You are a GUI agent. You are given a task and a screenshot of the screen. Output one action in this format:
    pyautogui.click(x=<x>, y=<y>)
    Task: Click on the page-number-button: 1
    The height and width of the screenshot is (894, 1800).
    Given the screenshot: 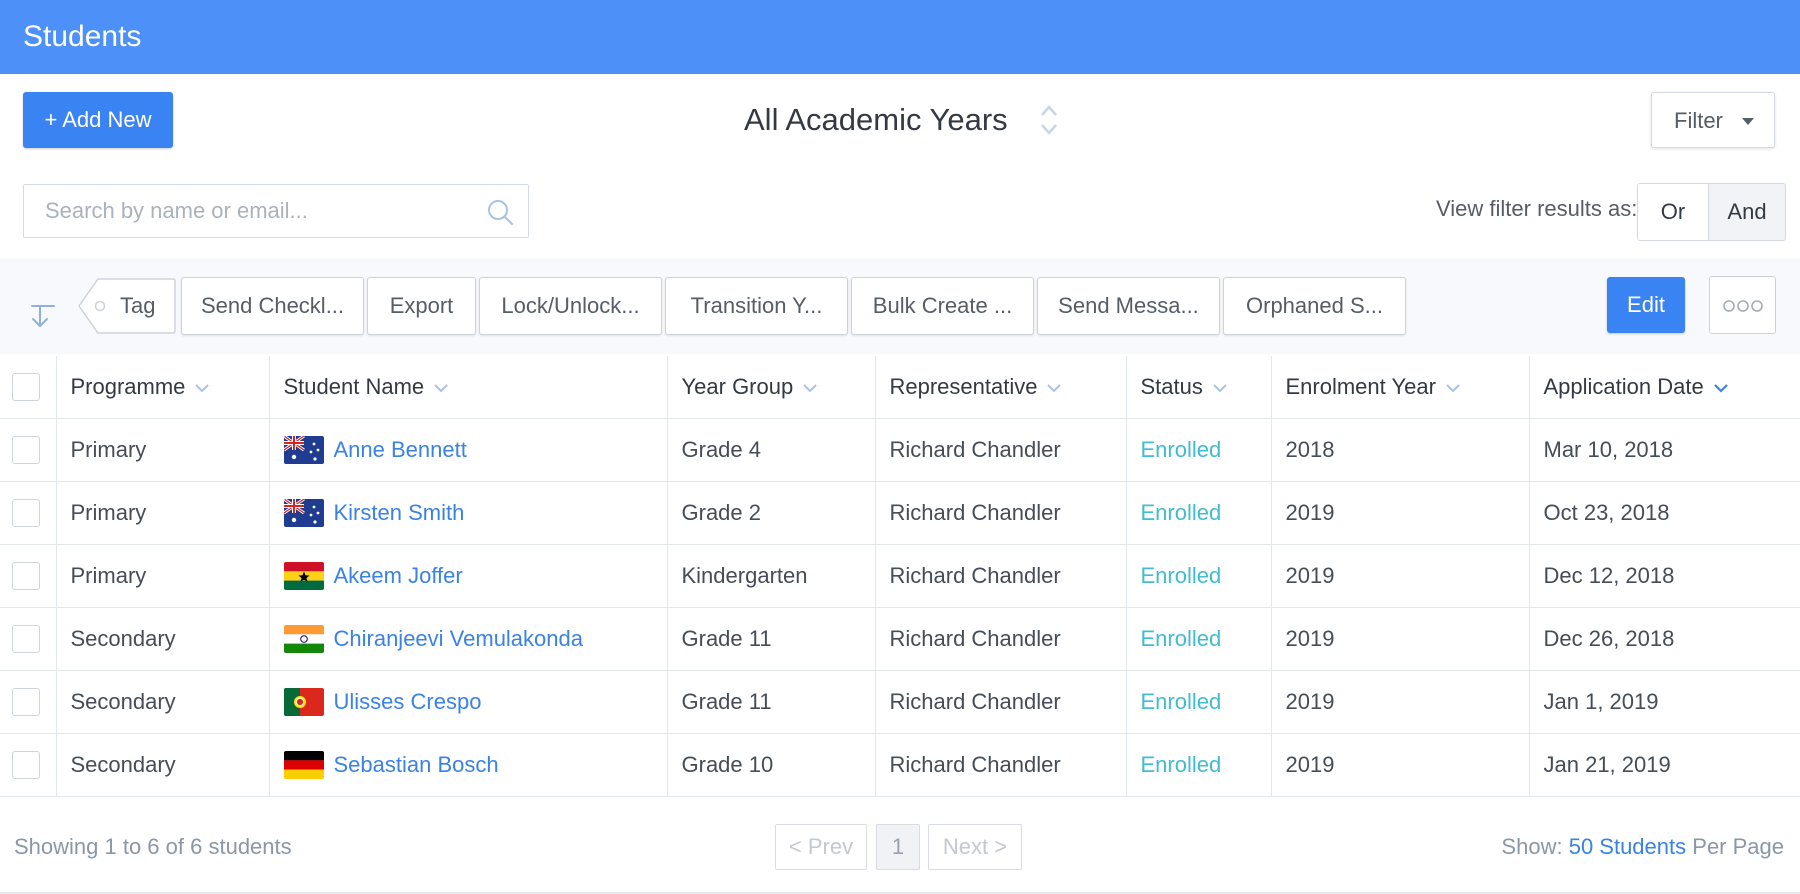 What is the action you would take?
    pyautogui.click(x=898, y=847)
    